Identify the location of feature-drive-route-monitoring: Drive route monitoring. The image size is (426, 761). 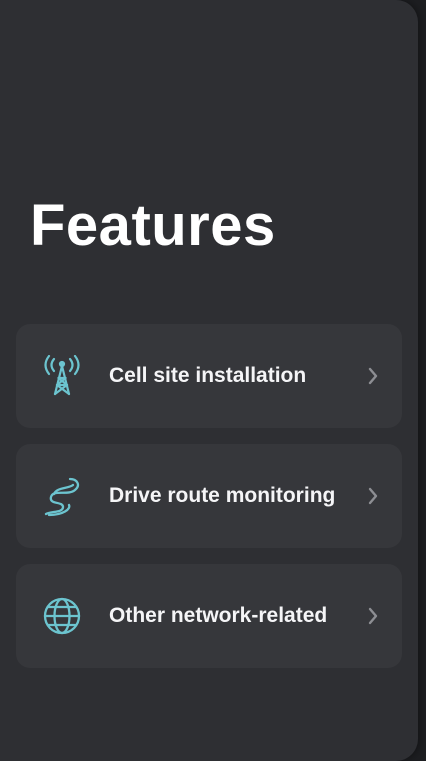
(209, 496).